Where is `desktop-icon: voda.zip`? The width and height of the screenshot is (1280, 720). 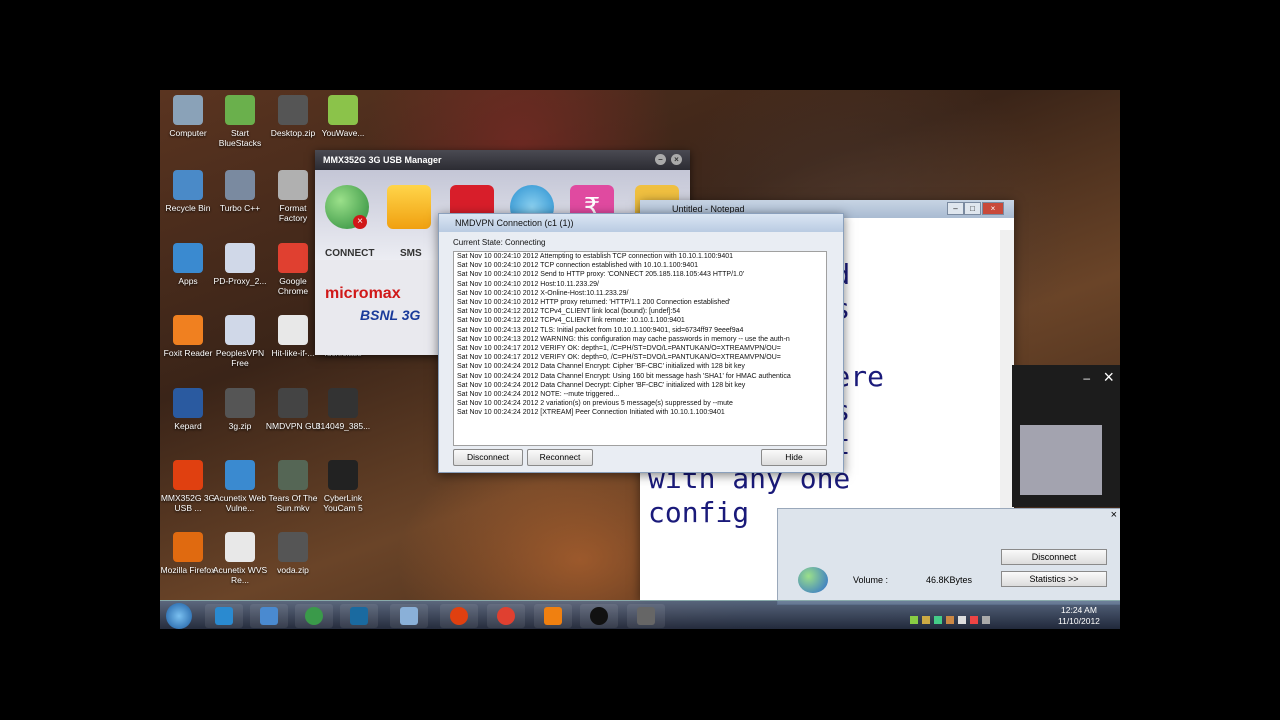
desktop-icon: voda.zip is located at coordinates (293, 553).